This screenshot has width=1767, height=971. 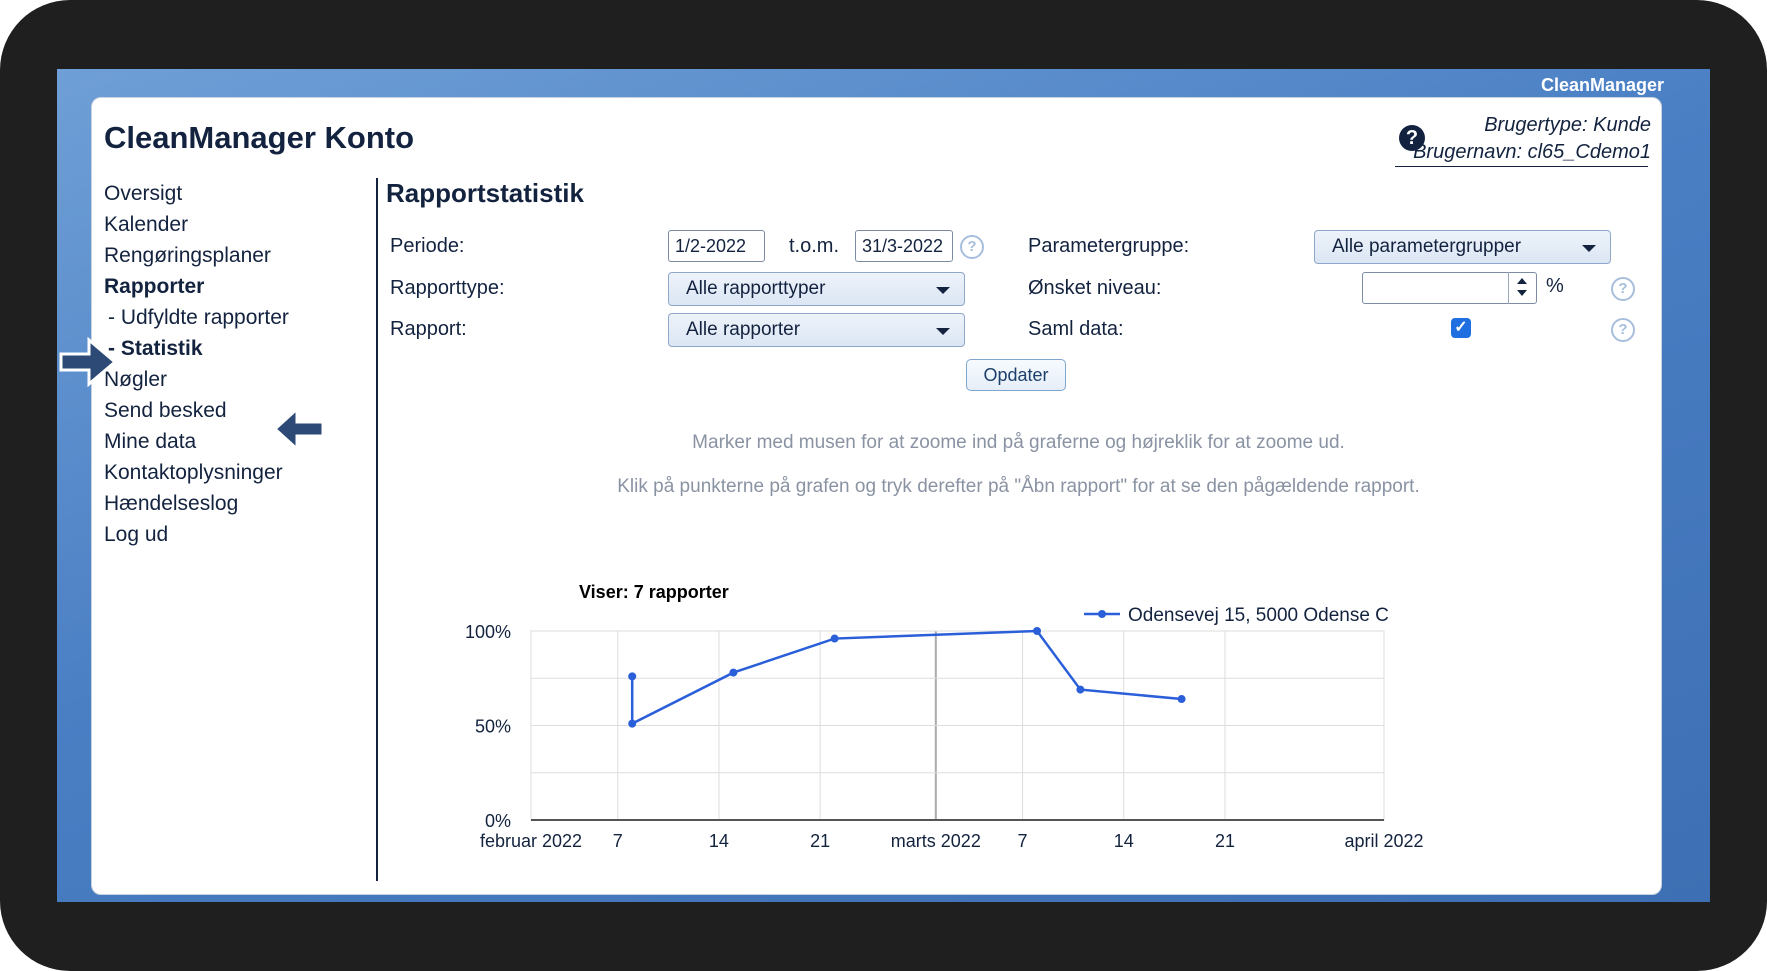 What do you see at coordinates (234, 255) in the screenshot?
I see `nav-item-rengoringsplaner: Rengøringsplaner` at bounding box center [234, 255].